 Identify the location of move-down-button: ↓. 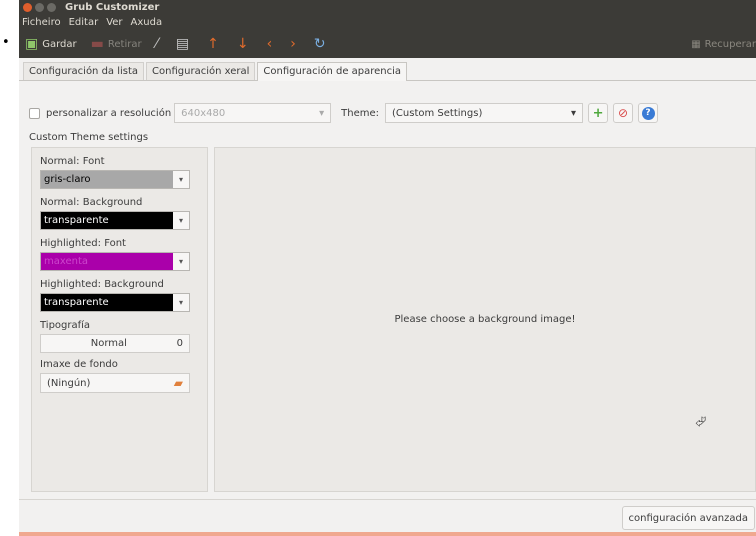
(245, 44).